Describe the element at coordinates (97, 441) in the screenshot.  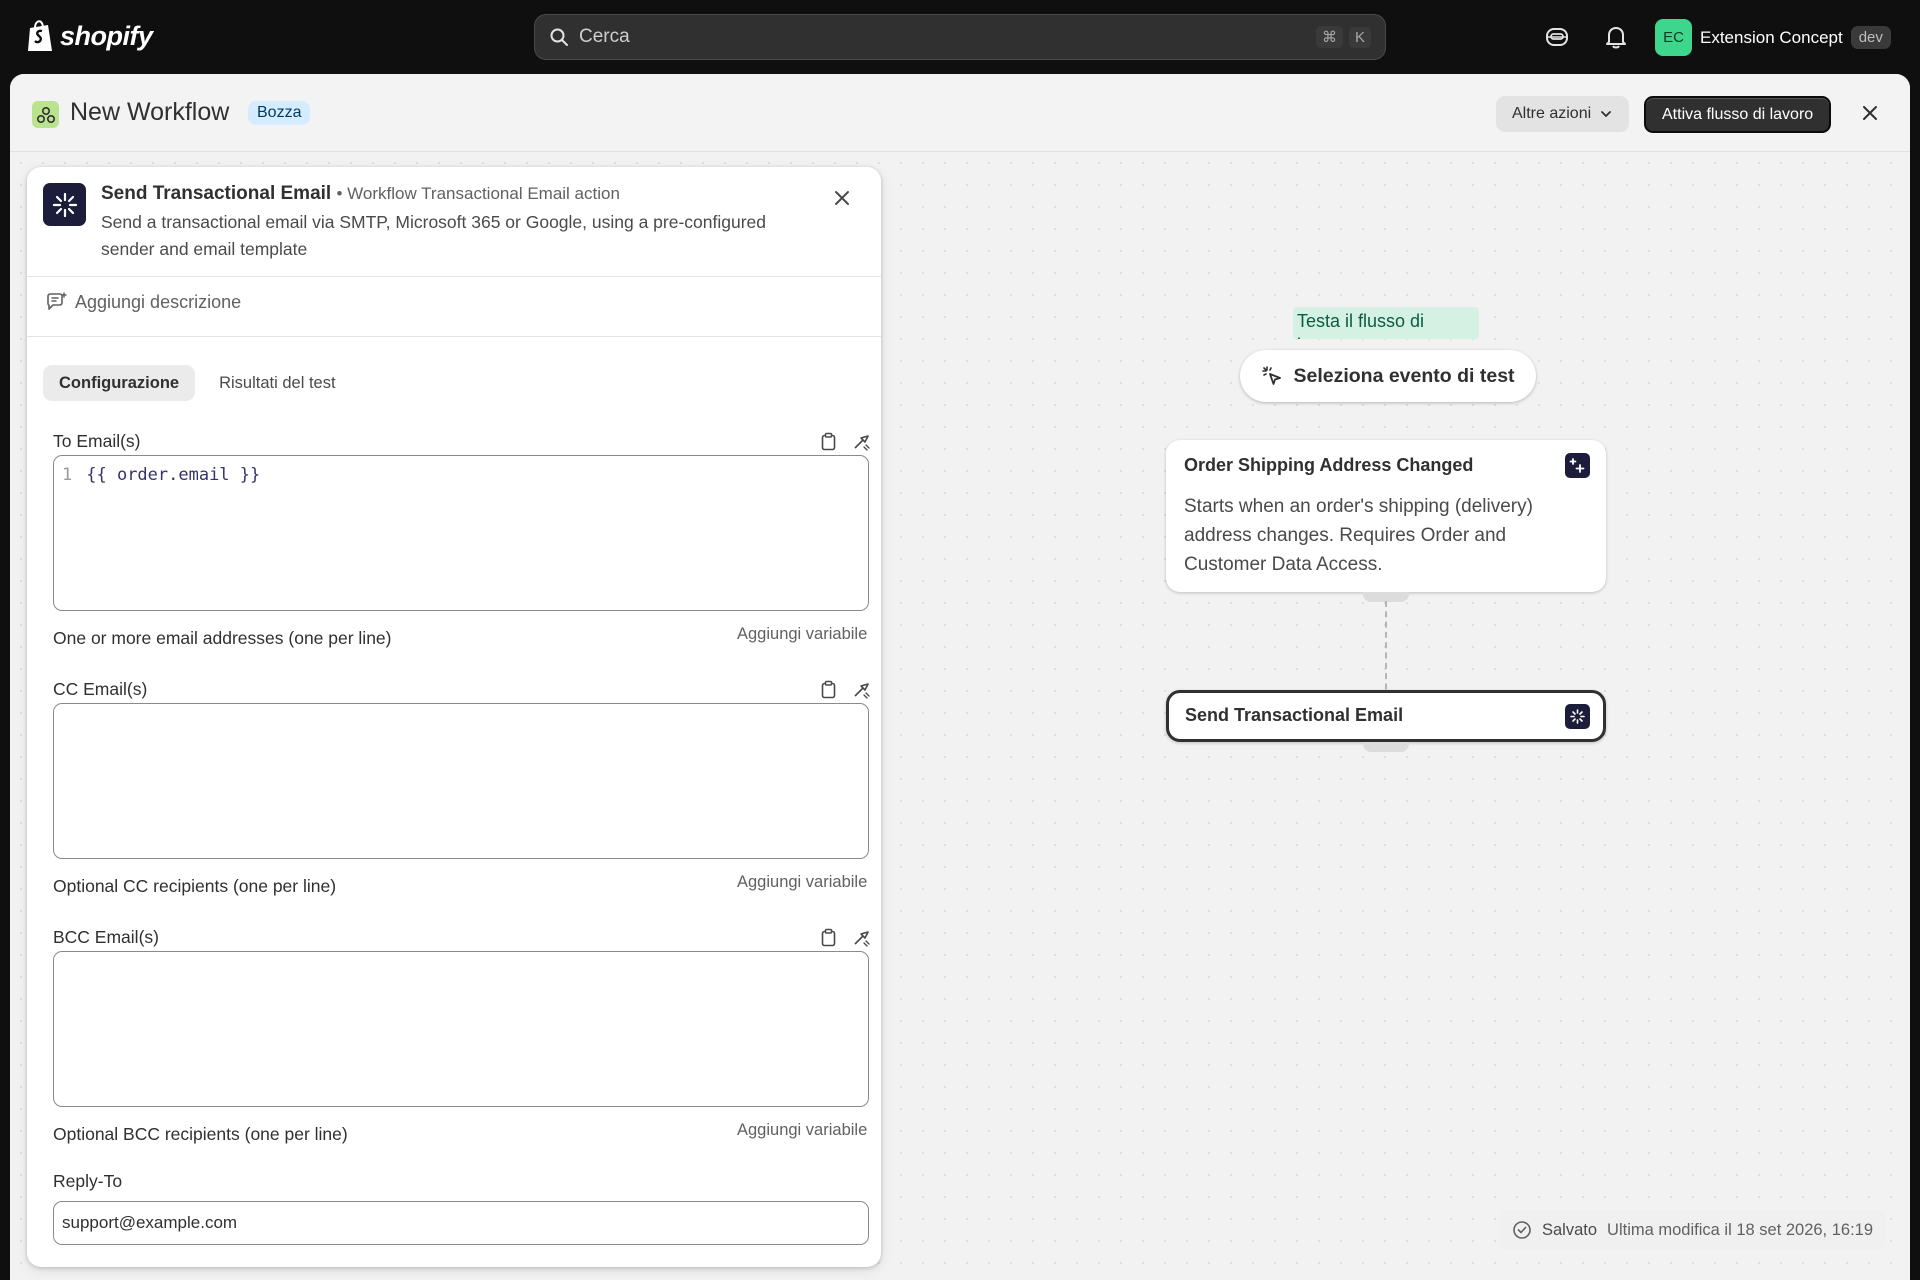
I see `to-email-label: To Email(s)` at that location.